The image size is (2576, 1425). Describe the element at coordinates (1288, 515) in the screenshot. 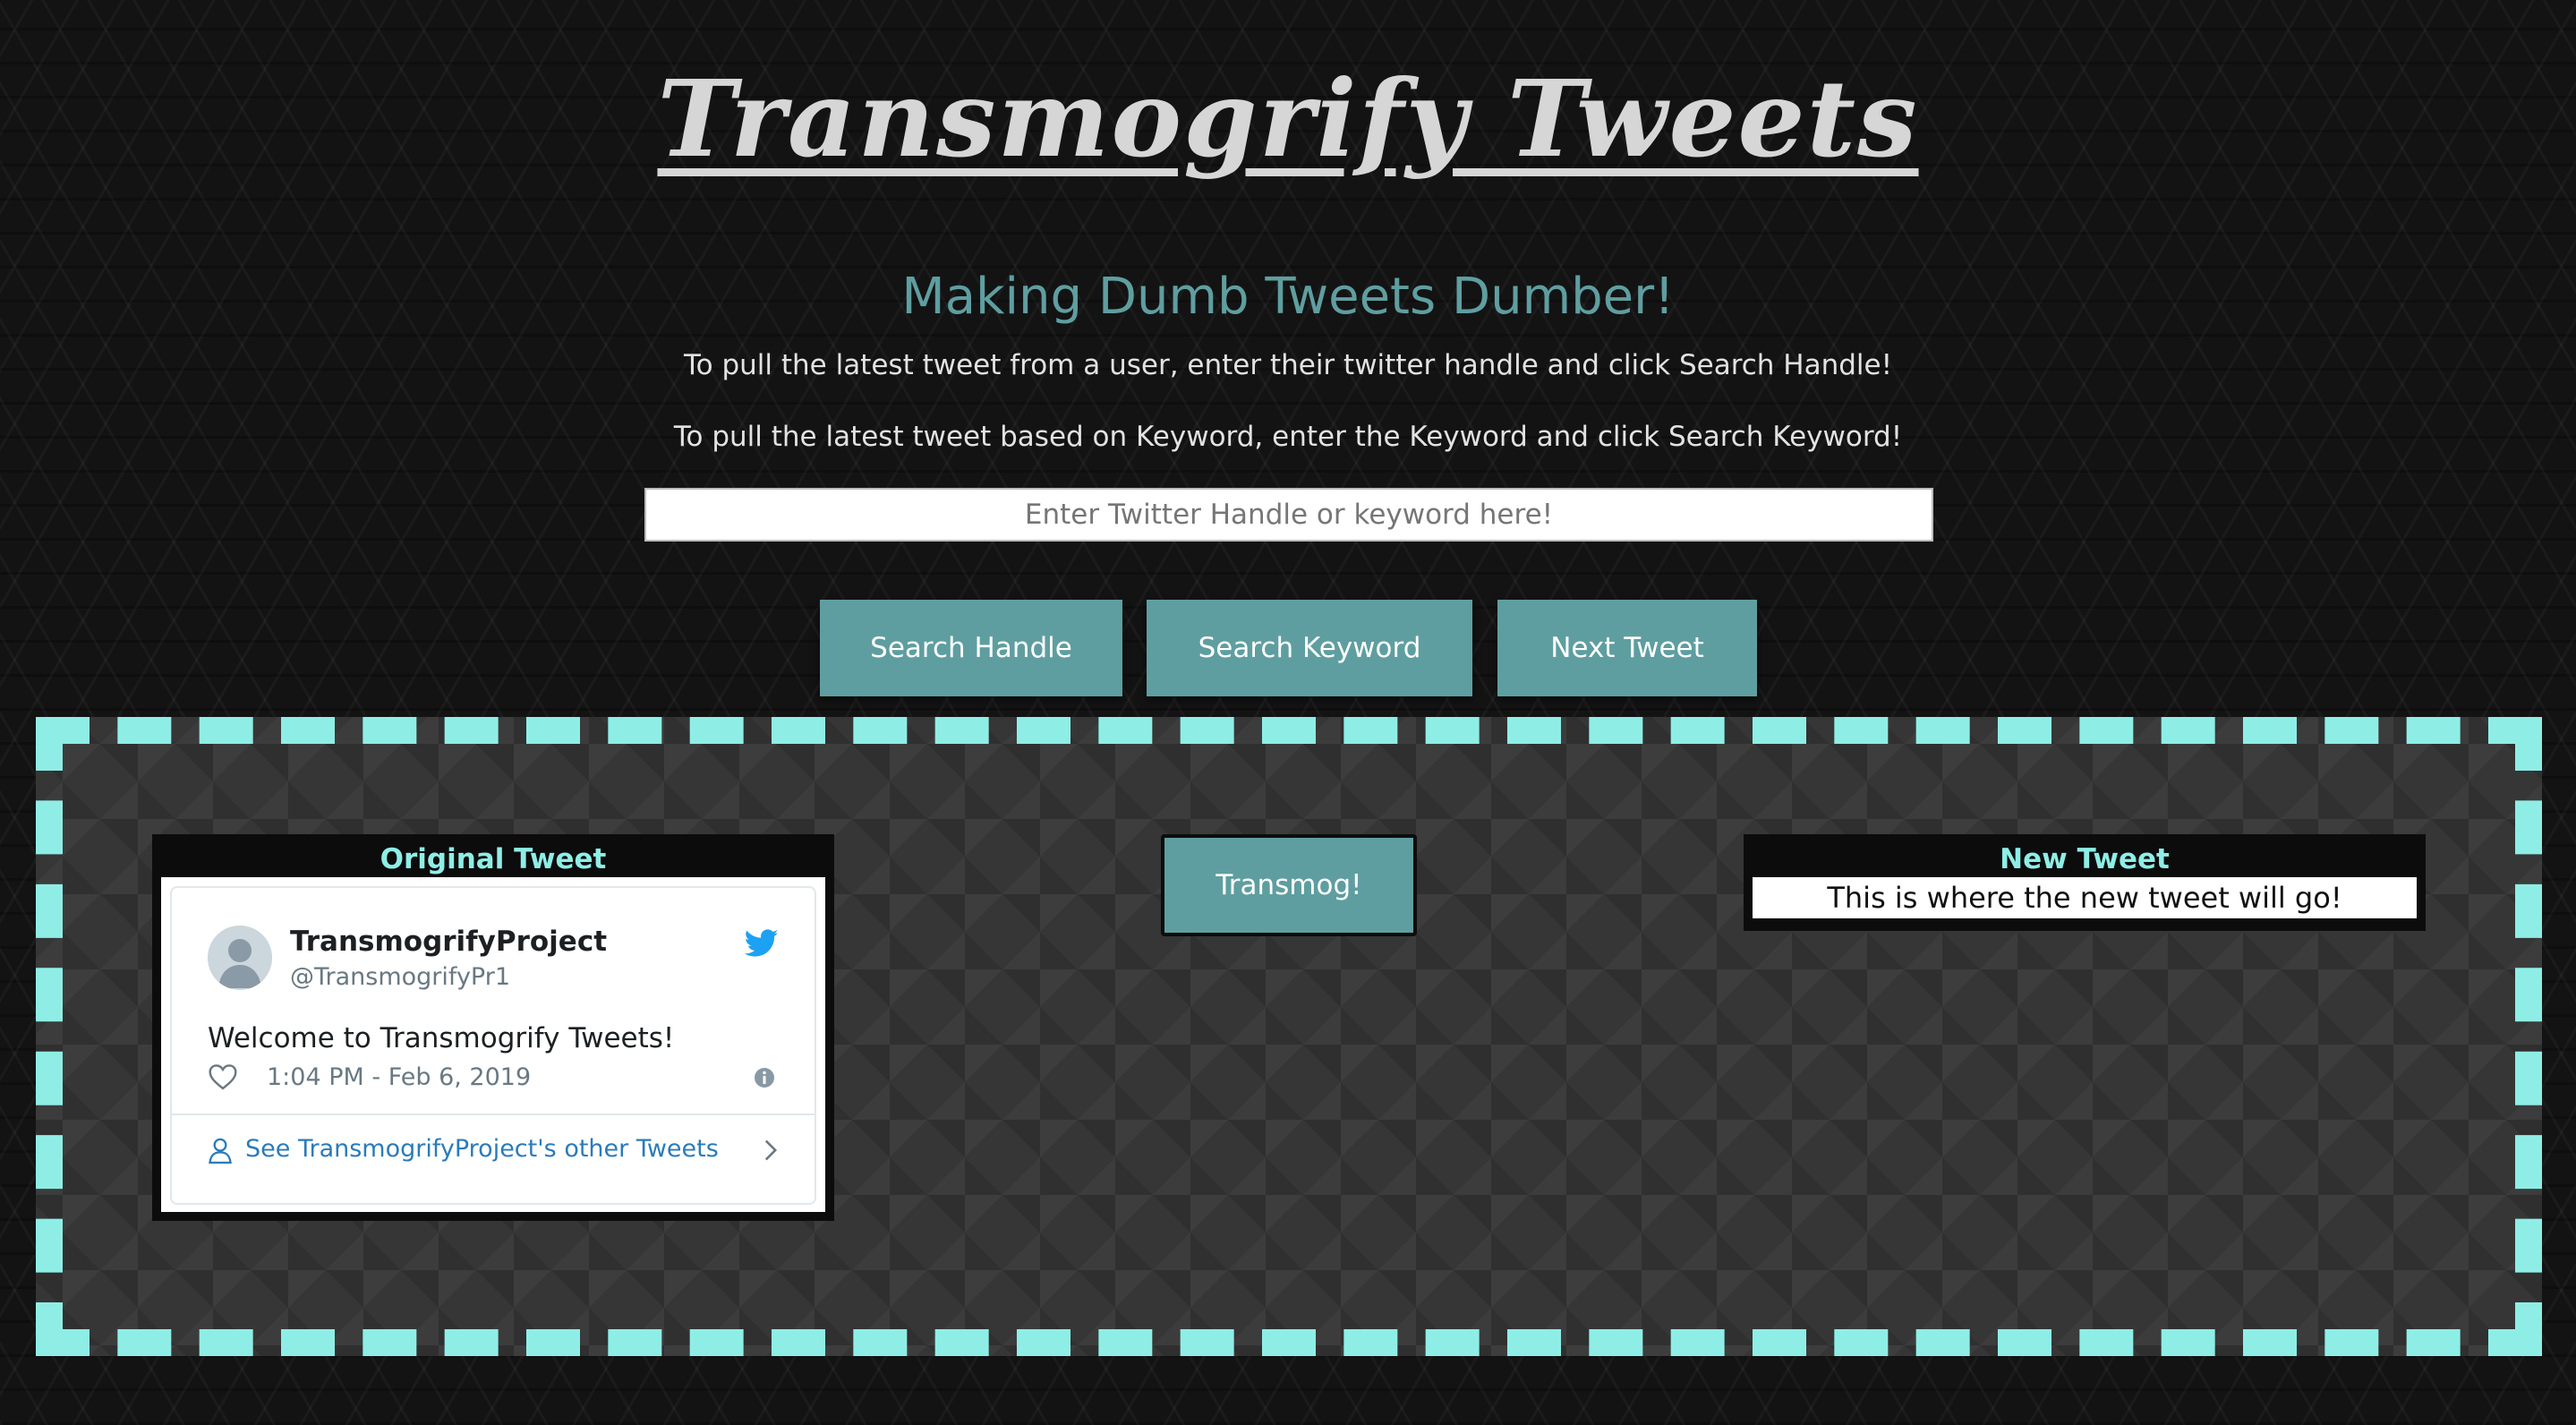

I see `search-input` at that location.